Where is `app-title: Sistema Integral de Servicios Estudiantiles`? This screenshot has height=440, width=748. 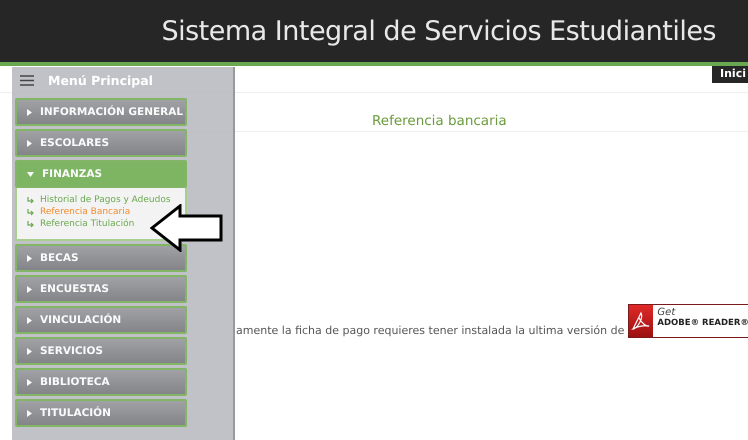 app-title: Sistema Integral de Servicios Estudiantiles is located at coordinates (438, 31).